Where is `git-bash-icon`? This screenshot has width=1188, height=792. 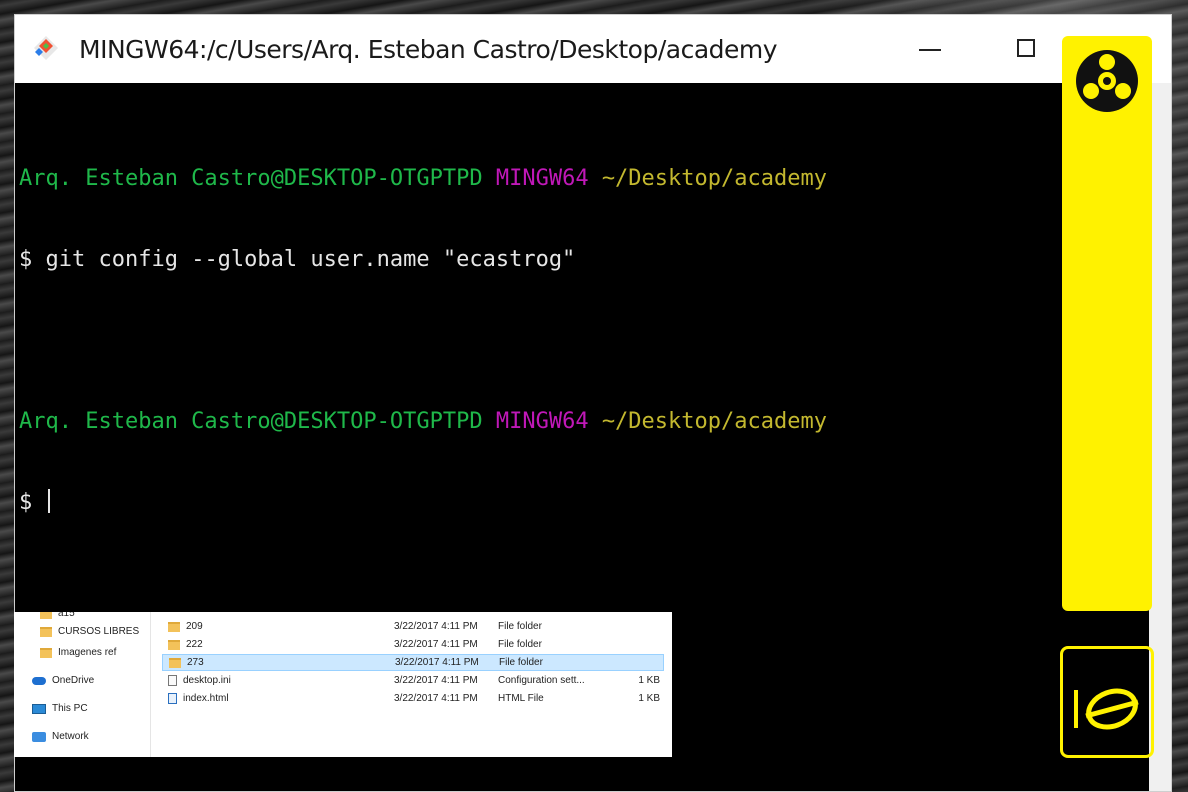
git-bash-icon is located at coordinates (46, 48).